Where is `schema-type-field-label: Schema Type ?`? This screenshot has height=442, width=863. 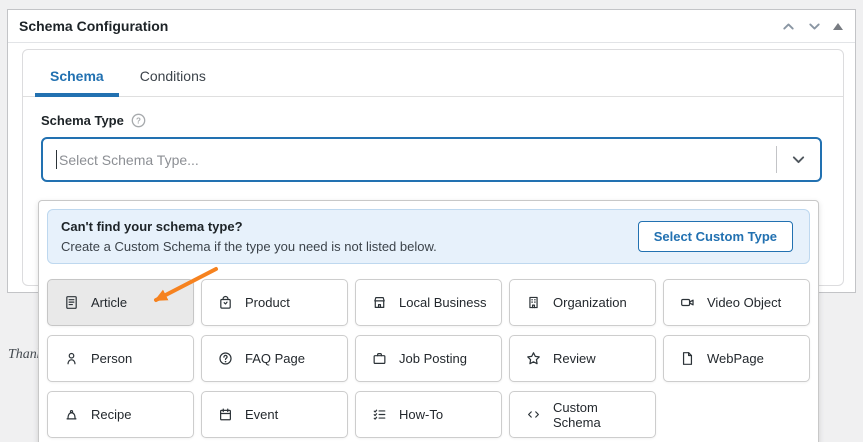 schema-type-field-label: Schema Type ? is located at coordinates (442, 120).